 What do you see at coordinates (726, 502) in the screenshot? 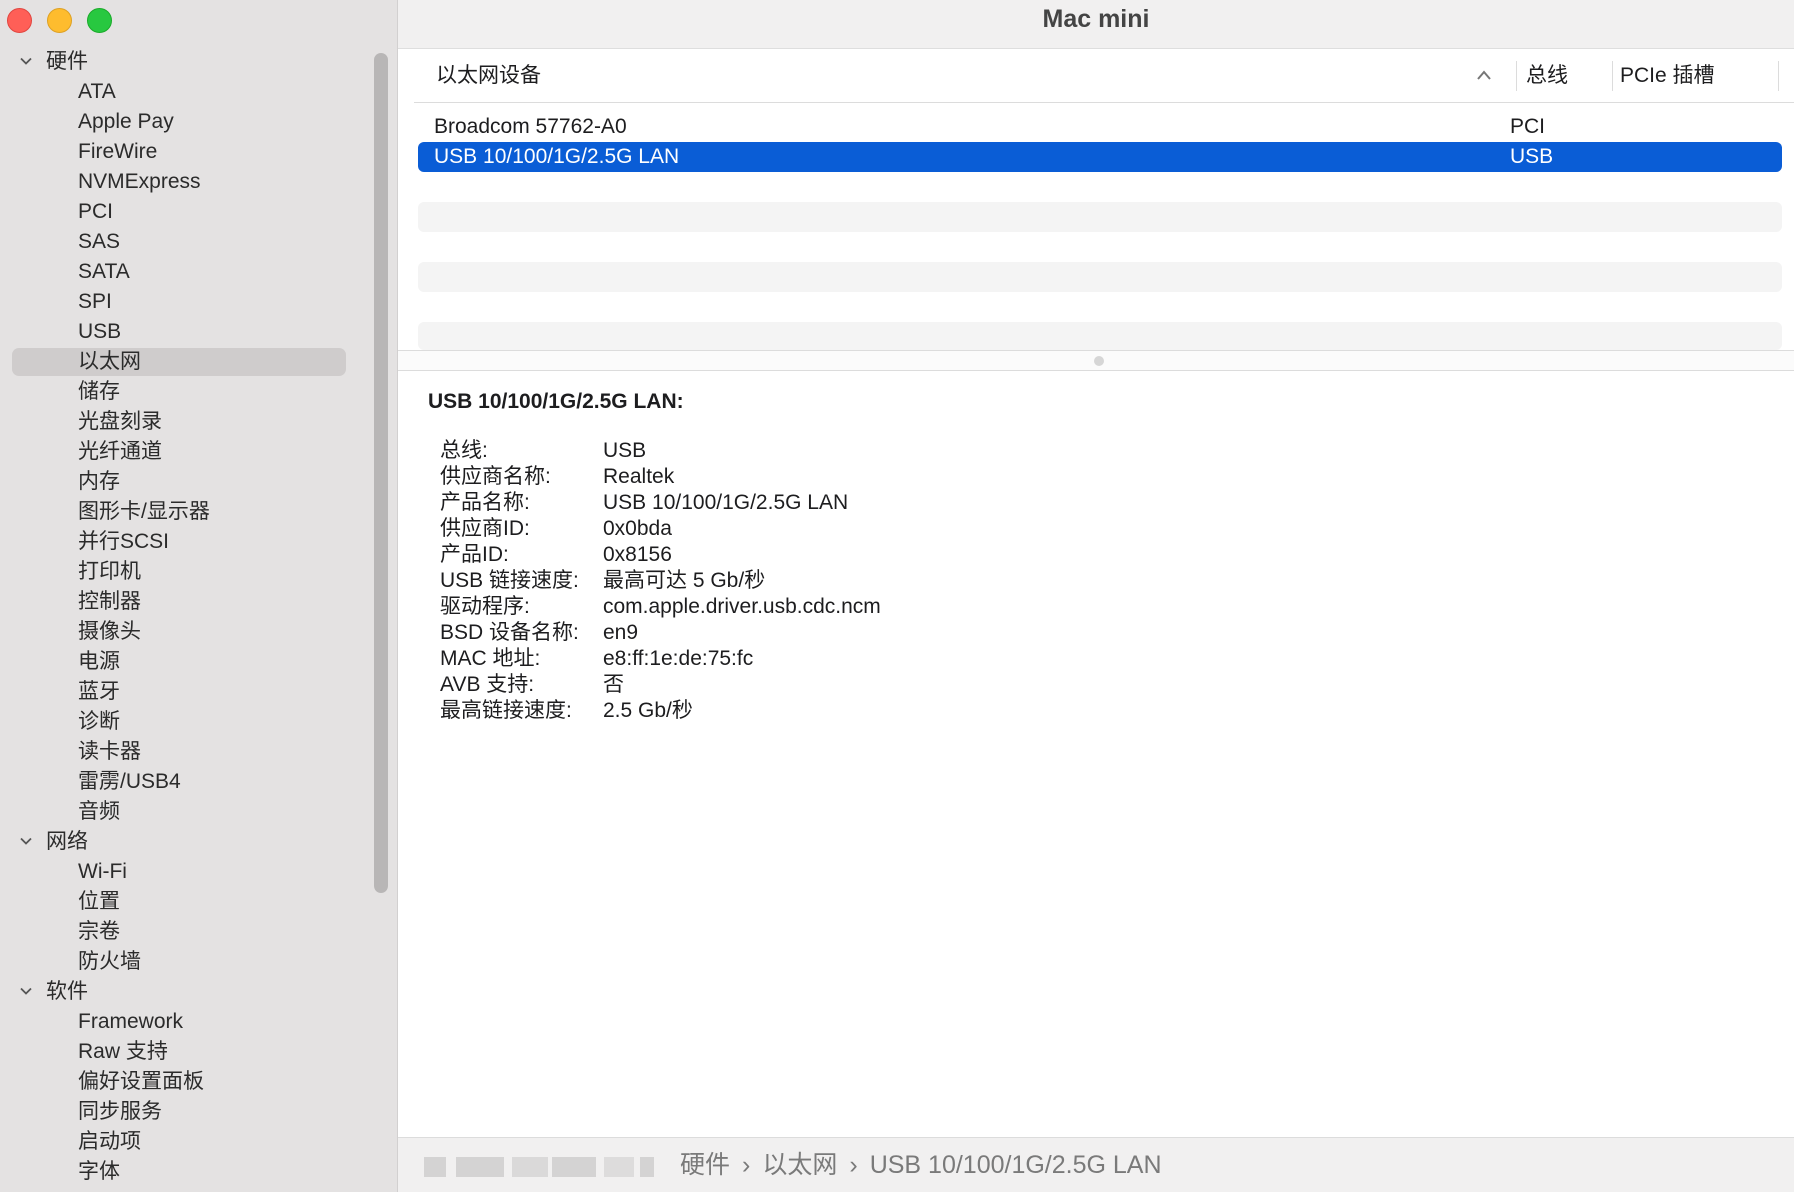
I see `detail-field-value: USB 10/100/1G/2.5G LAN` at bounding box center [726, 502].